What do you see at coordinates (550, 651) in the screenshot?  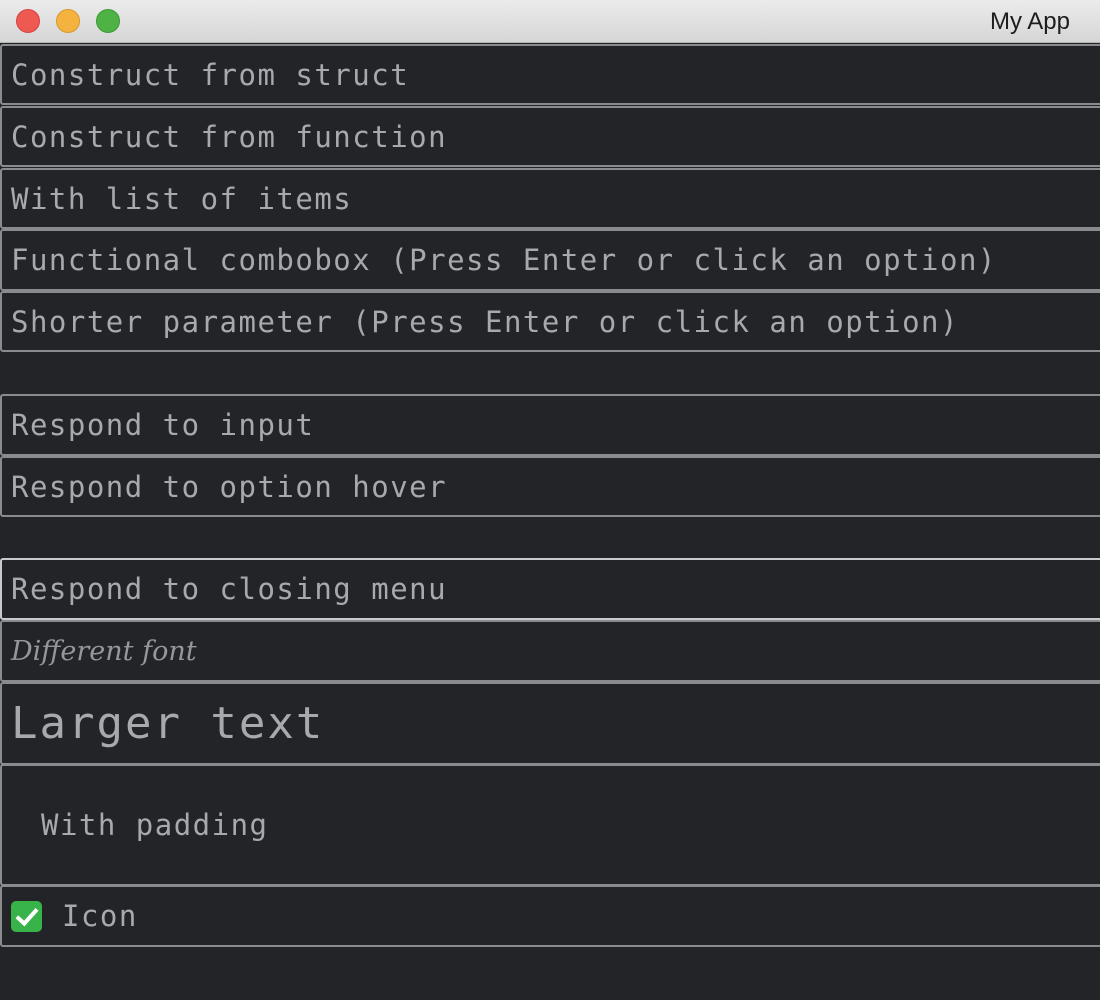 I see `combobox-different-font: Different font` at bounding box center [550, 651].